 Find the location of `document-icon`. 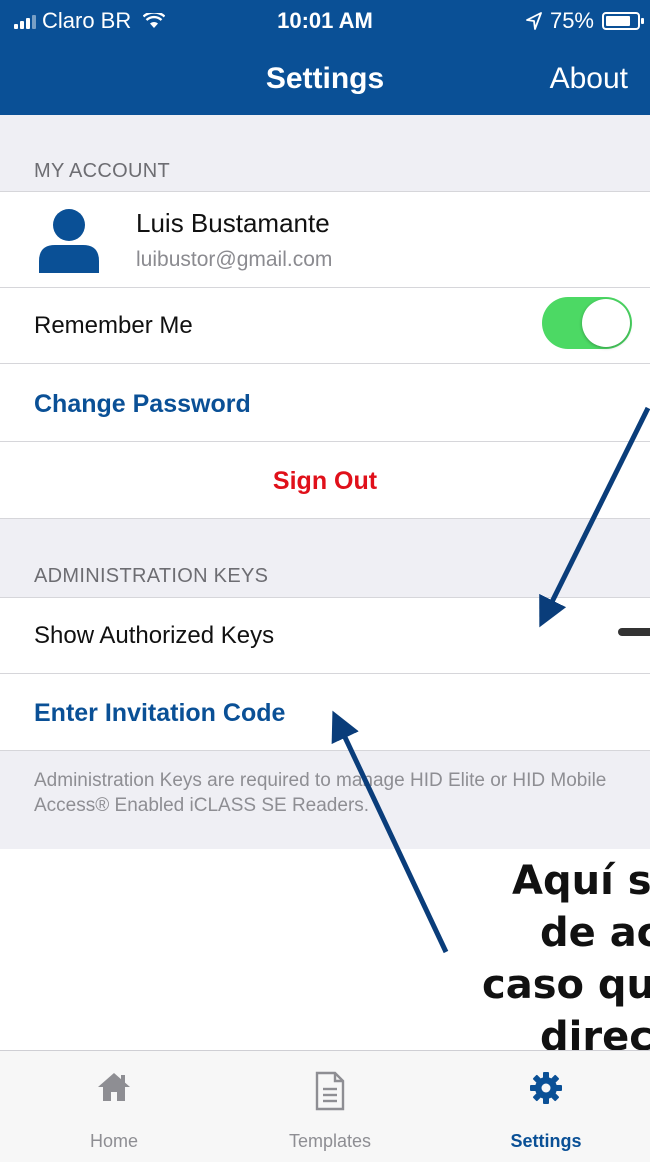

document-icon is located at coordinates (330, 1091).